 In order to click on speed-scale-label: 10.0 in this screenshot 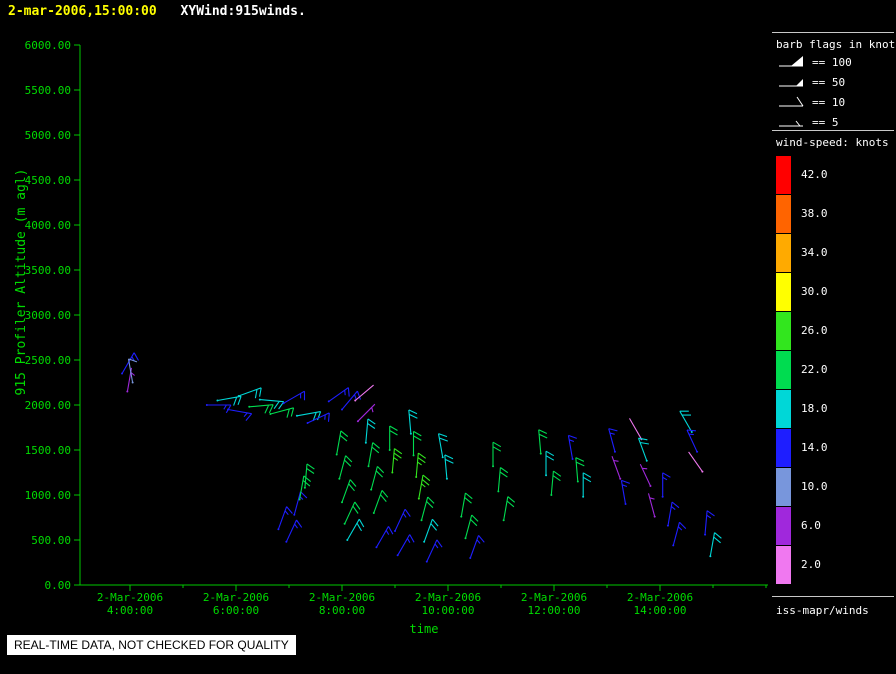, I will do `click(814, 486)`.